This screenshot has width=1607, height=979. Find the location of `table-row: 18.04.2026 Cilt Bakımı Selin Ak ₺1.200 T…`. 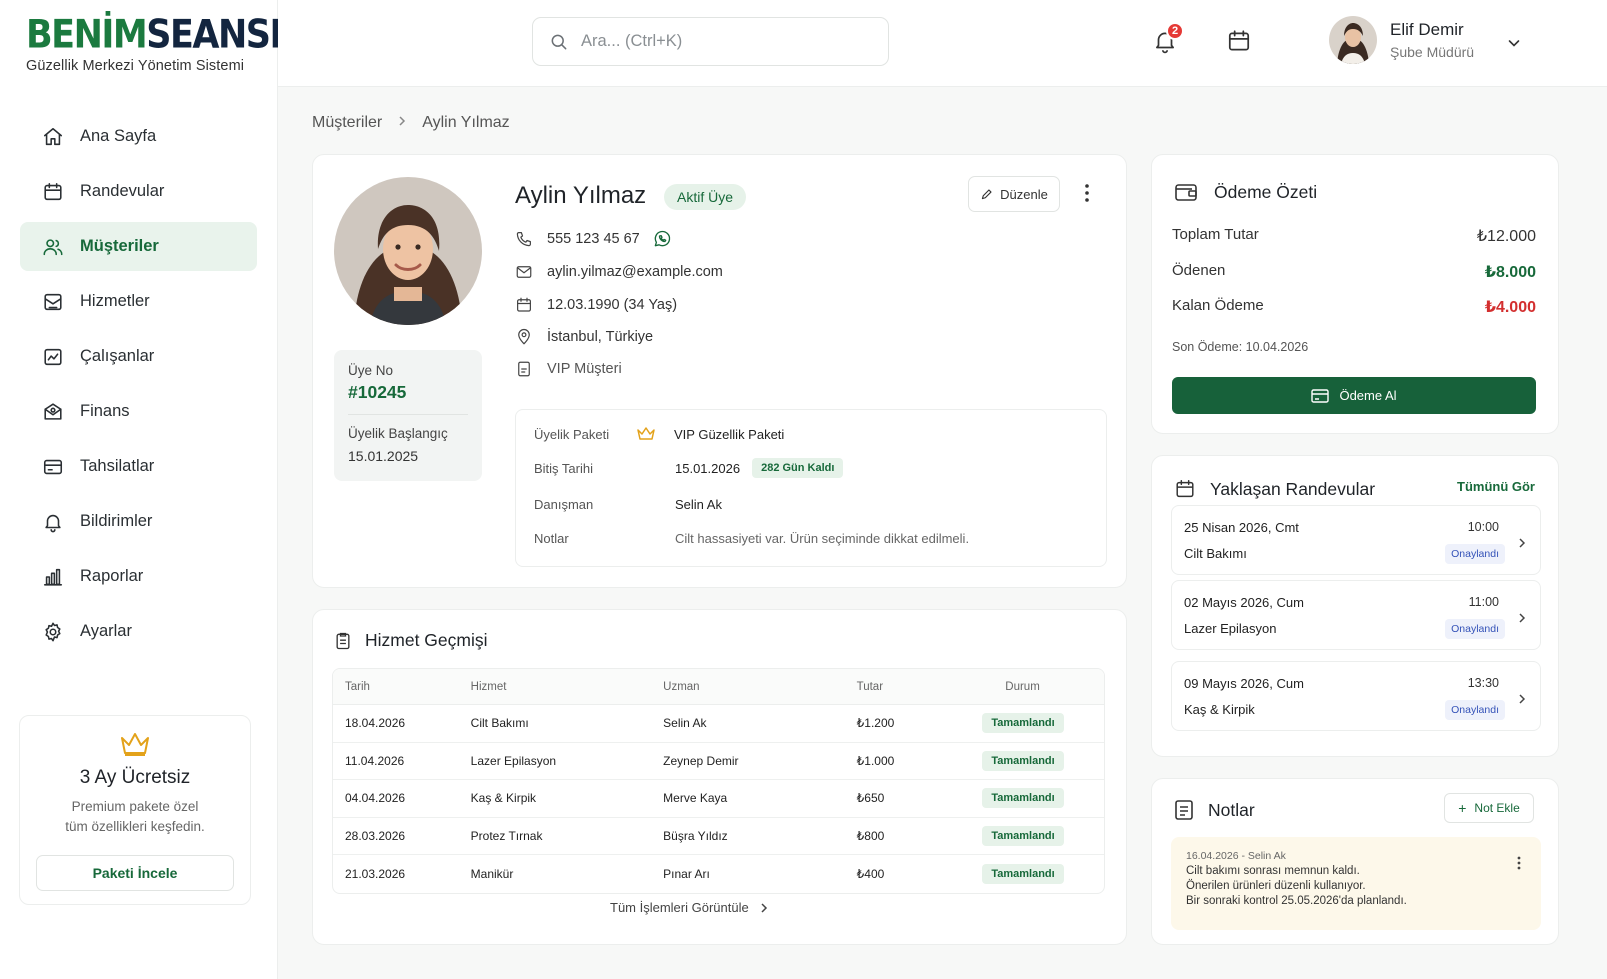

table-row: 18.04.2026 Cilt Bakımı Selin Ak ₺1.200 T… is located at coordinates (718, 724).